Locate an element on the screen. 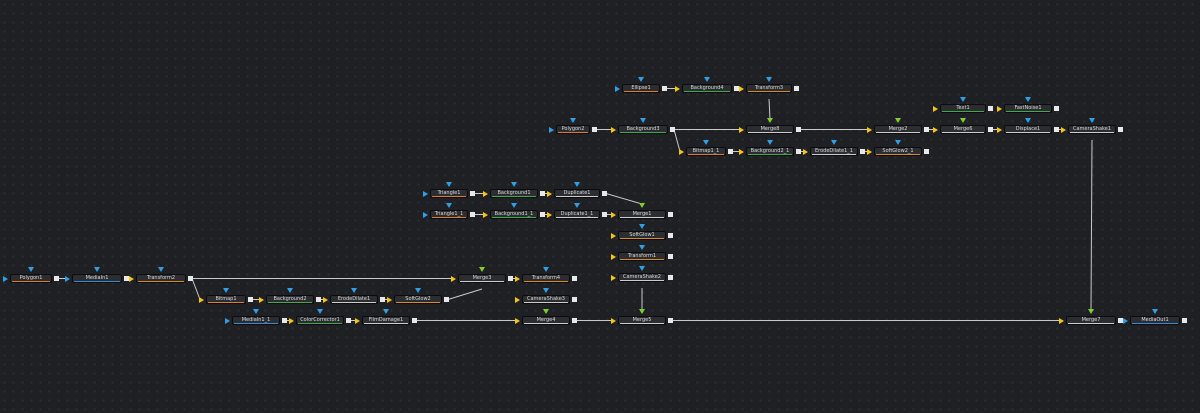  node-triangle1_1: Triangle1_1 is located at coordinates (449, 214).